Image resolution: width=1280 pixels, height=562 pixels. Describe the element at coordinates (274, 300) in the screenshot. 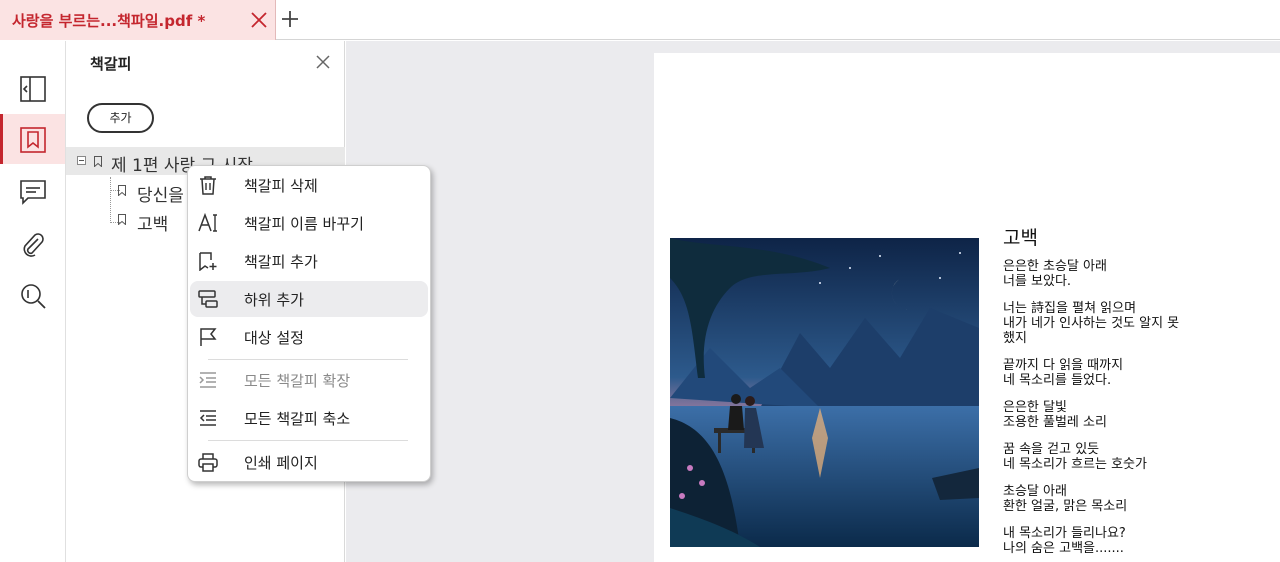

I see `menu-item-label: 하위 추가` at that location.